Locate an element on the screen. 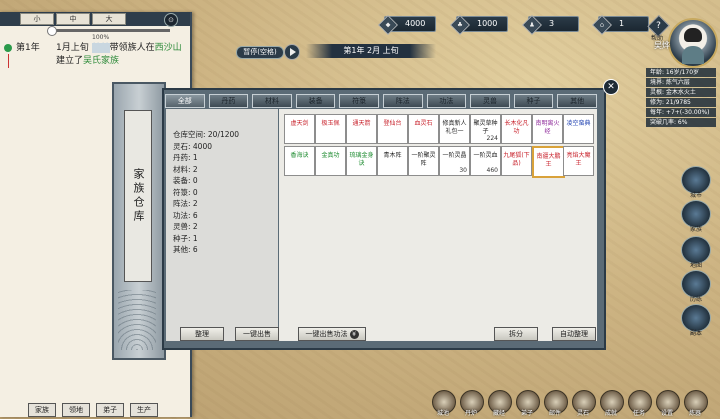 The image size is (720, 419). item-slot: 长木化凡功 is located at coordinates (516, 129).